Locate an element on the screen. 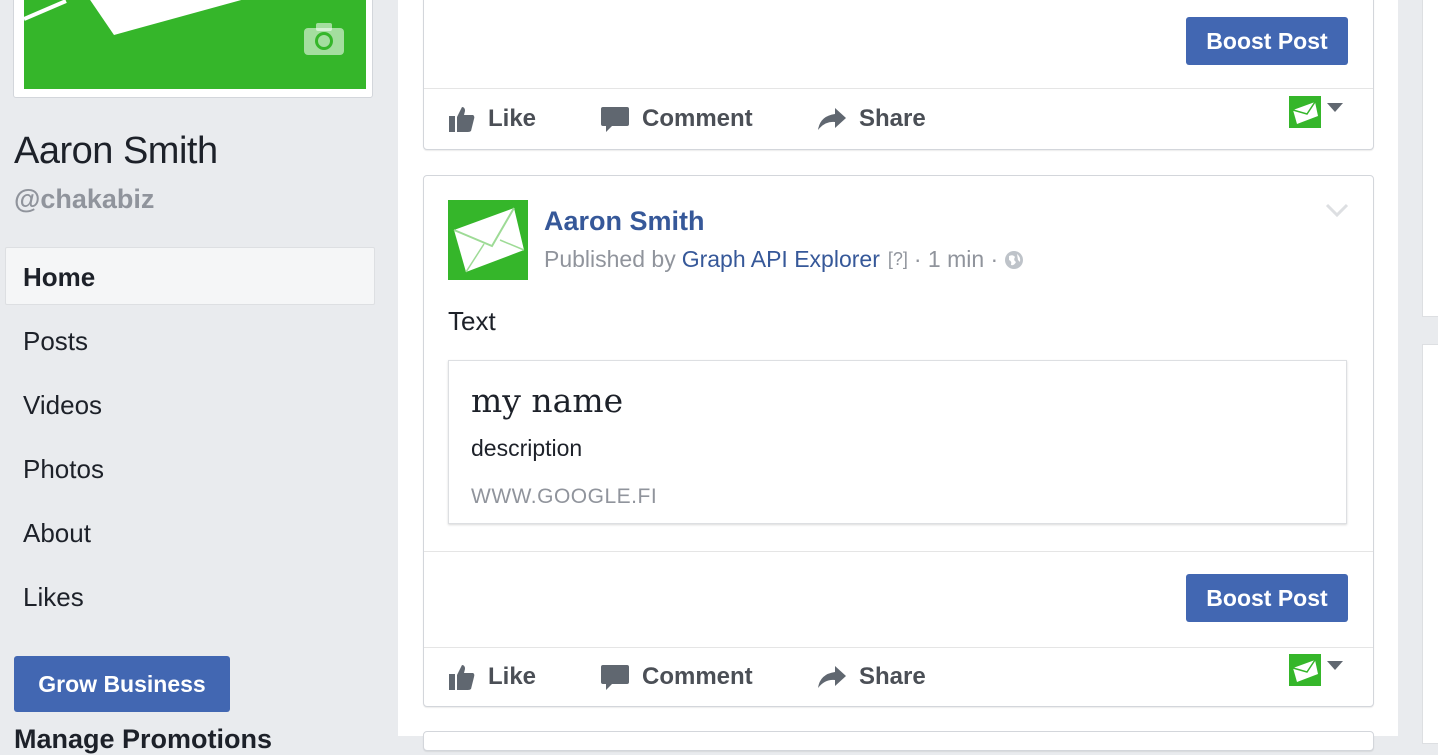 The width and height of the screenshot is (1438, 755). page-nav: Home Posts Videos Photos About Likes is located at coordinates (190, 439).